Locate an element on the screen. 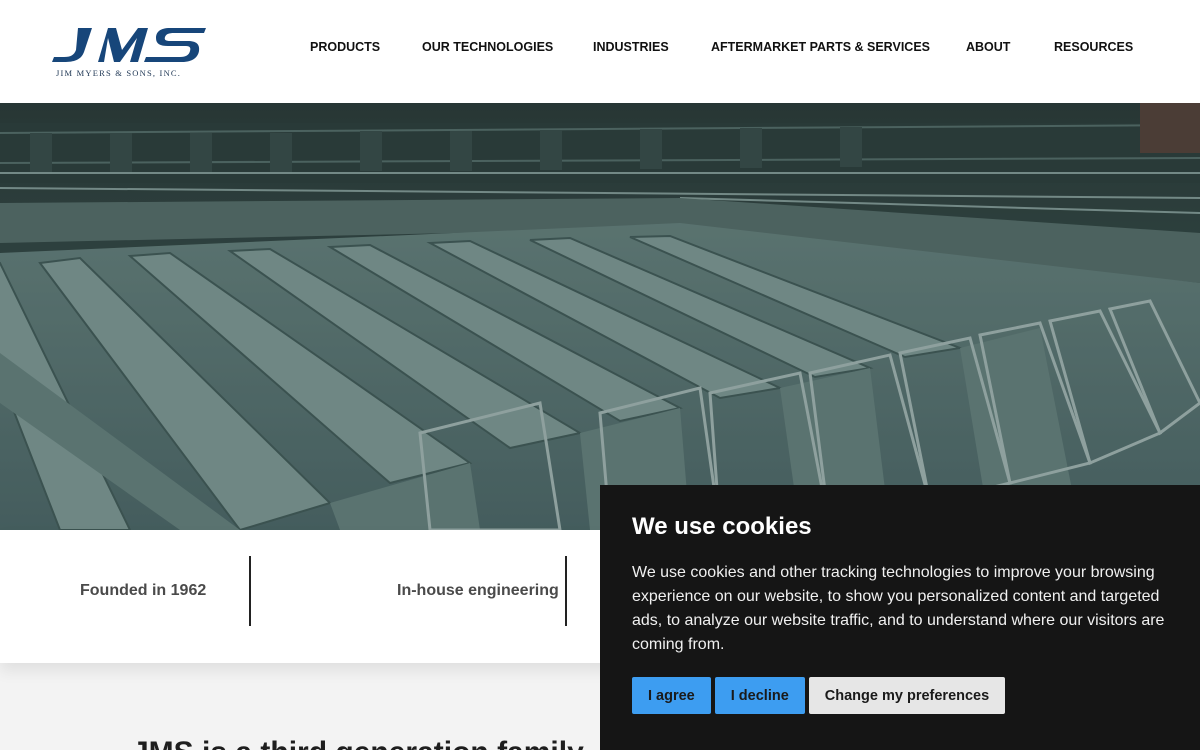  change-preferences-button: Change my preferences is located at coordinates (907, 695).